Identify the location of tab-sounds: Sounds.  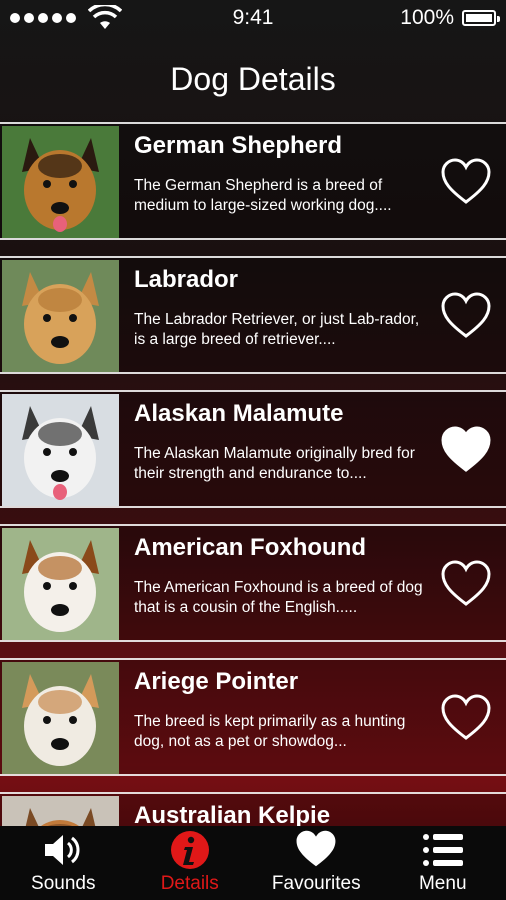
(63, 863).